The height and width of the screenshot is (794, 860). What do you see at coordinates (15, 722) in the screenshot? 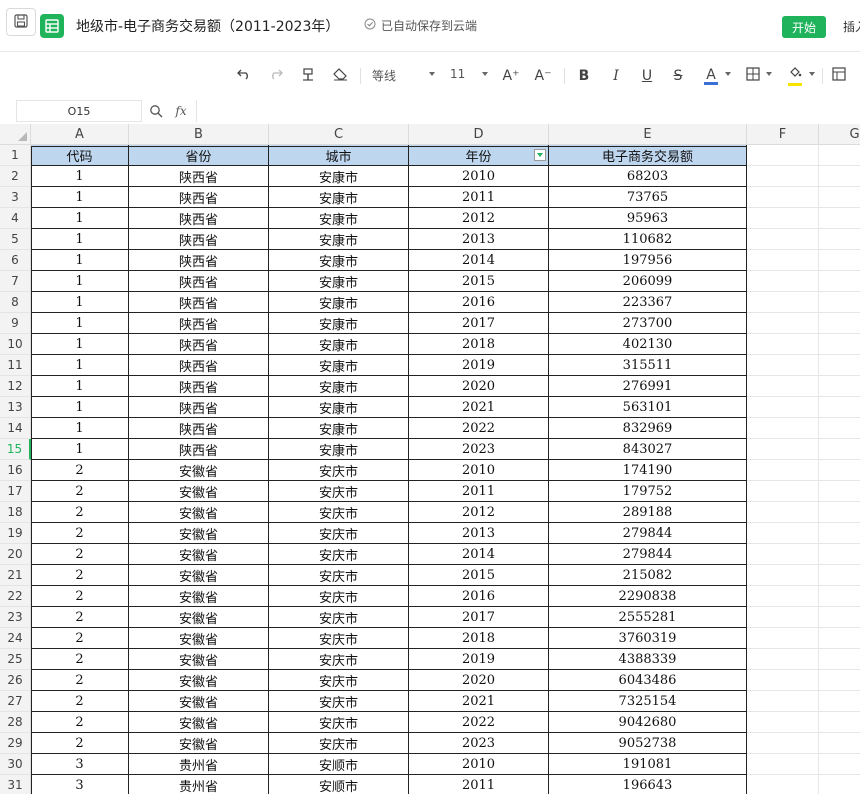
I see `row-header: 28` at bounding box center [15, 722].